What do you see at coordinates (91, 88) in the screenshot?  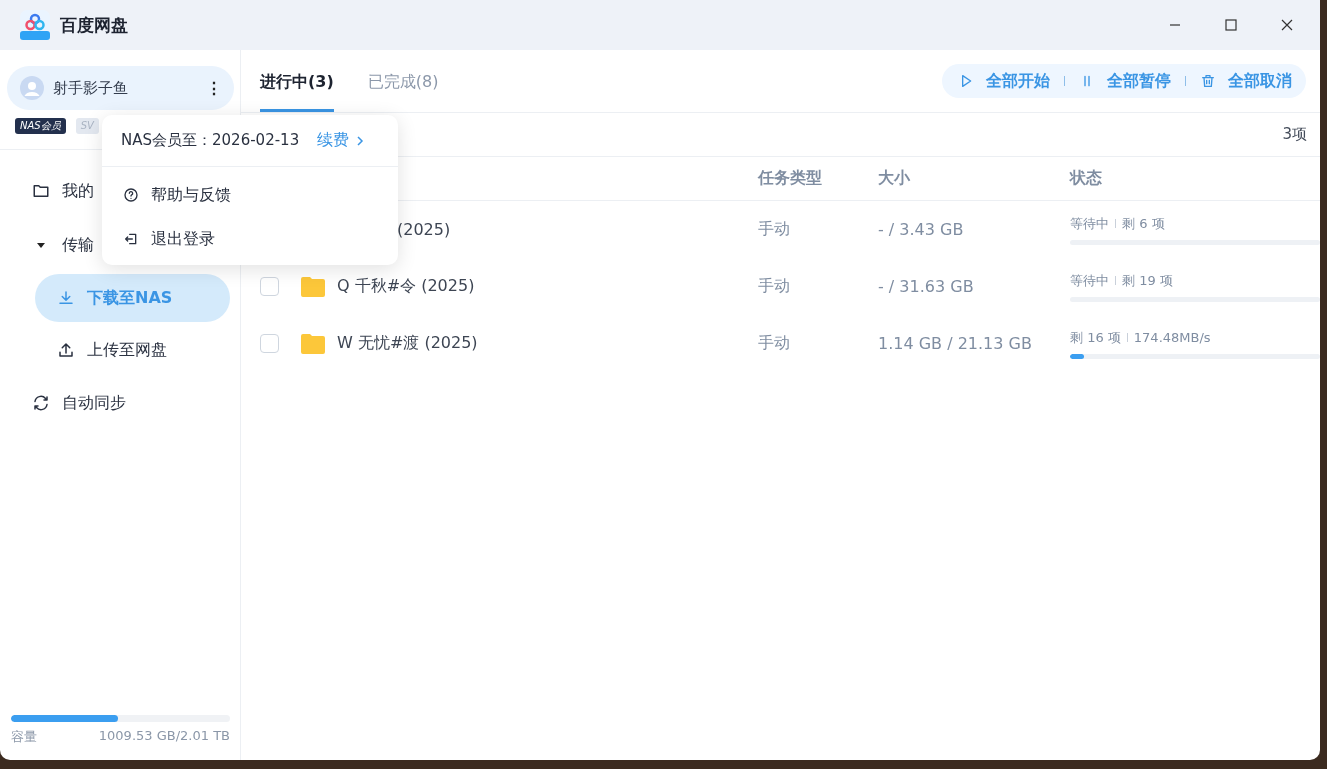 I see `user-name: 射手影子鱼` at bounding box center [91, 88].